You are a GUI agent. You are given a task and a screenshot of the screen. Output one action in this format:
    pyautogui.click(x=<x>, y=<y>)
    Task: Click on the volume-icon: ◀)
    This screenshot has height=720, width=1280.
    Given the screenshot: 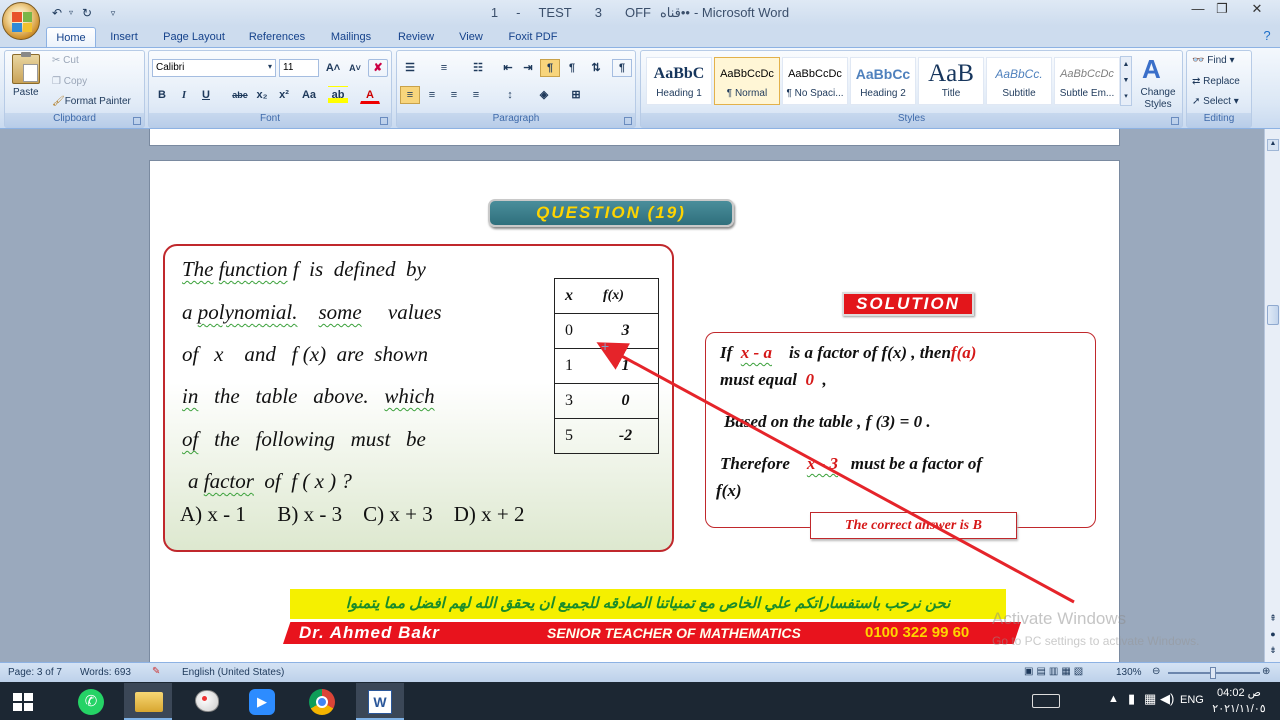 What is the action you would take?
    pyautogui.click(x=1167, y=699)
    